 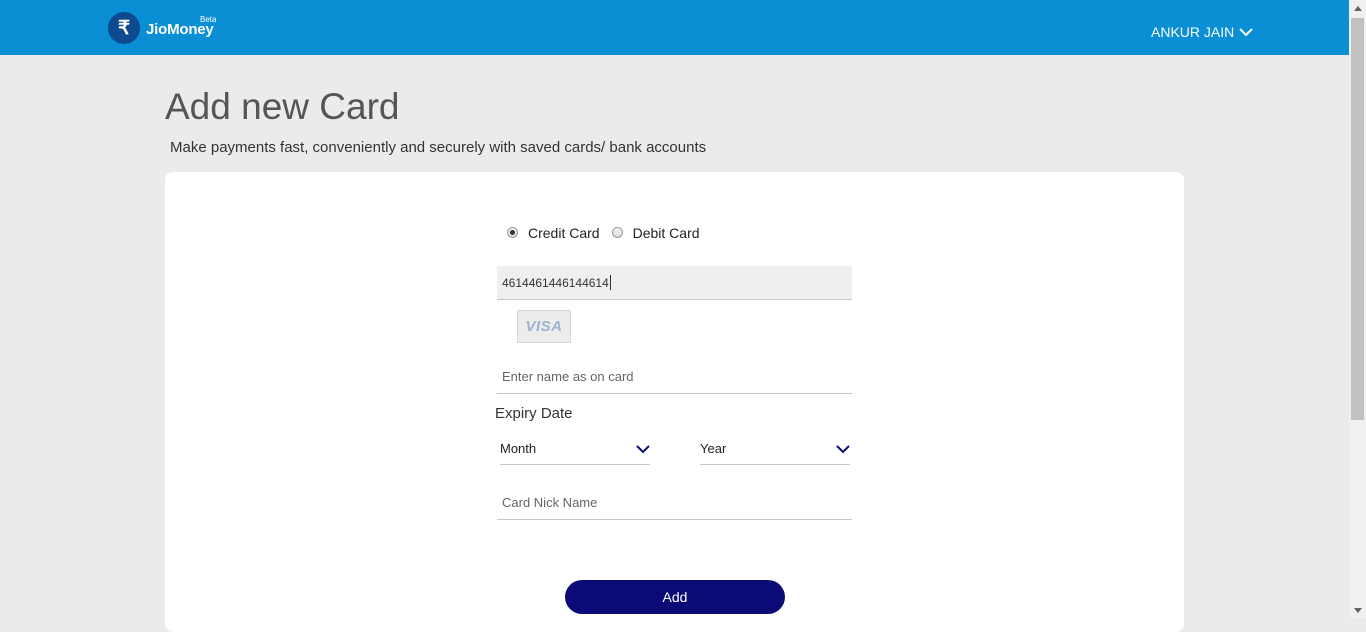 What do you see at coordinates (713, 448) in the screenshot?
I see `year-select-value: Year` at bounding box center [713, 448].